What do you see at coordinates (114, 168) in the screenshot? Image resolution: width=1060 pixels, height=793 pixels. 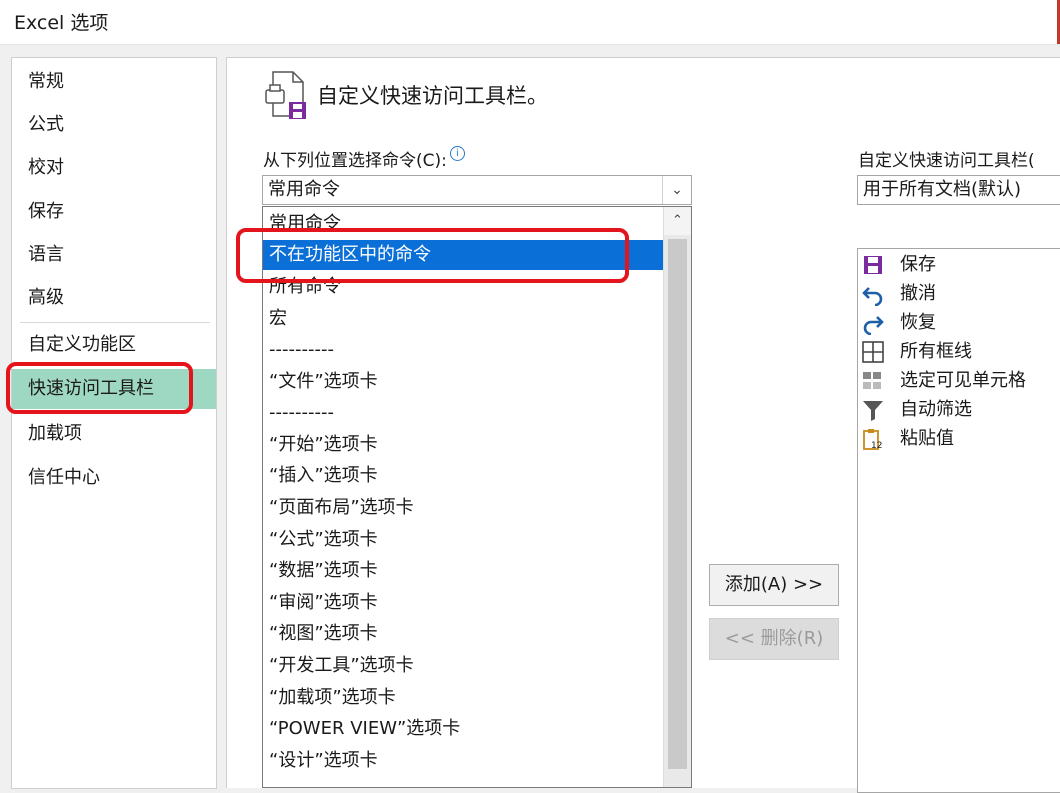 I see `nav-item-proofing: 校对` at bounding box center [114, 168].